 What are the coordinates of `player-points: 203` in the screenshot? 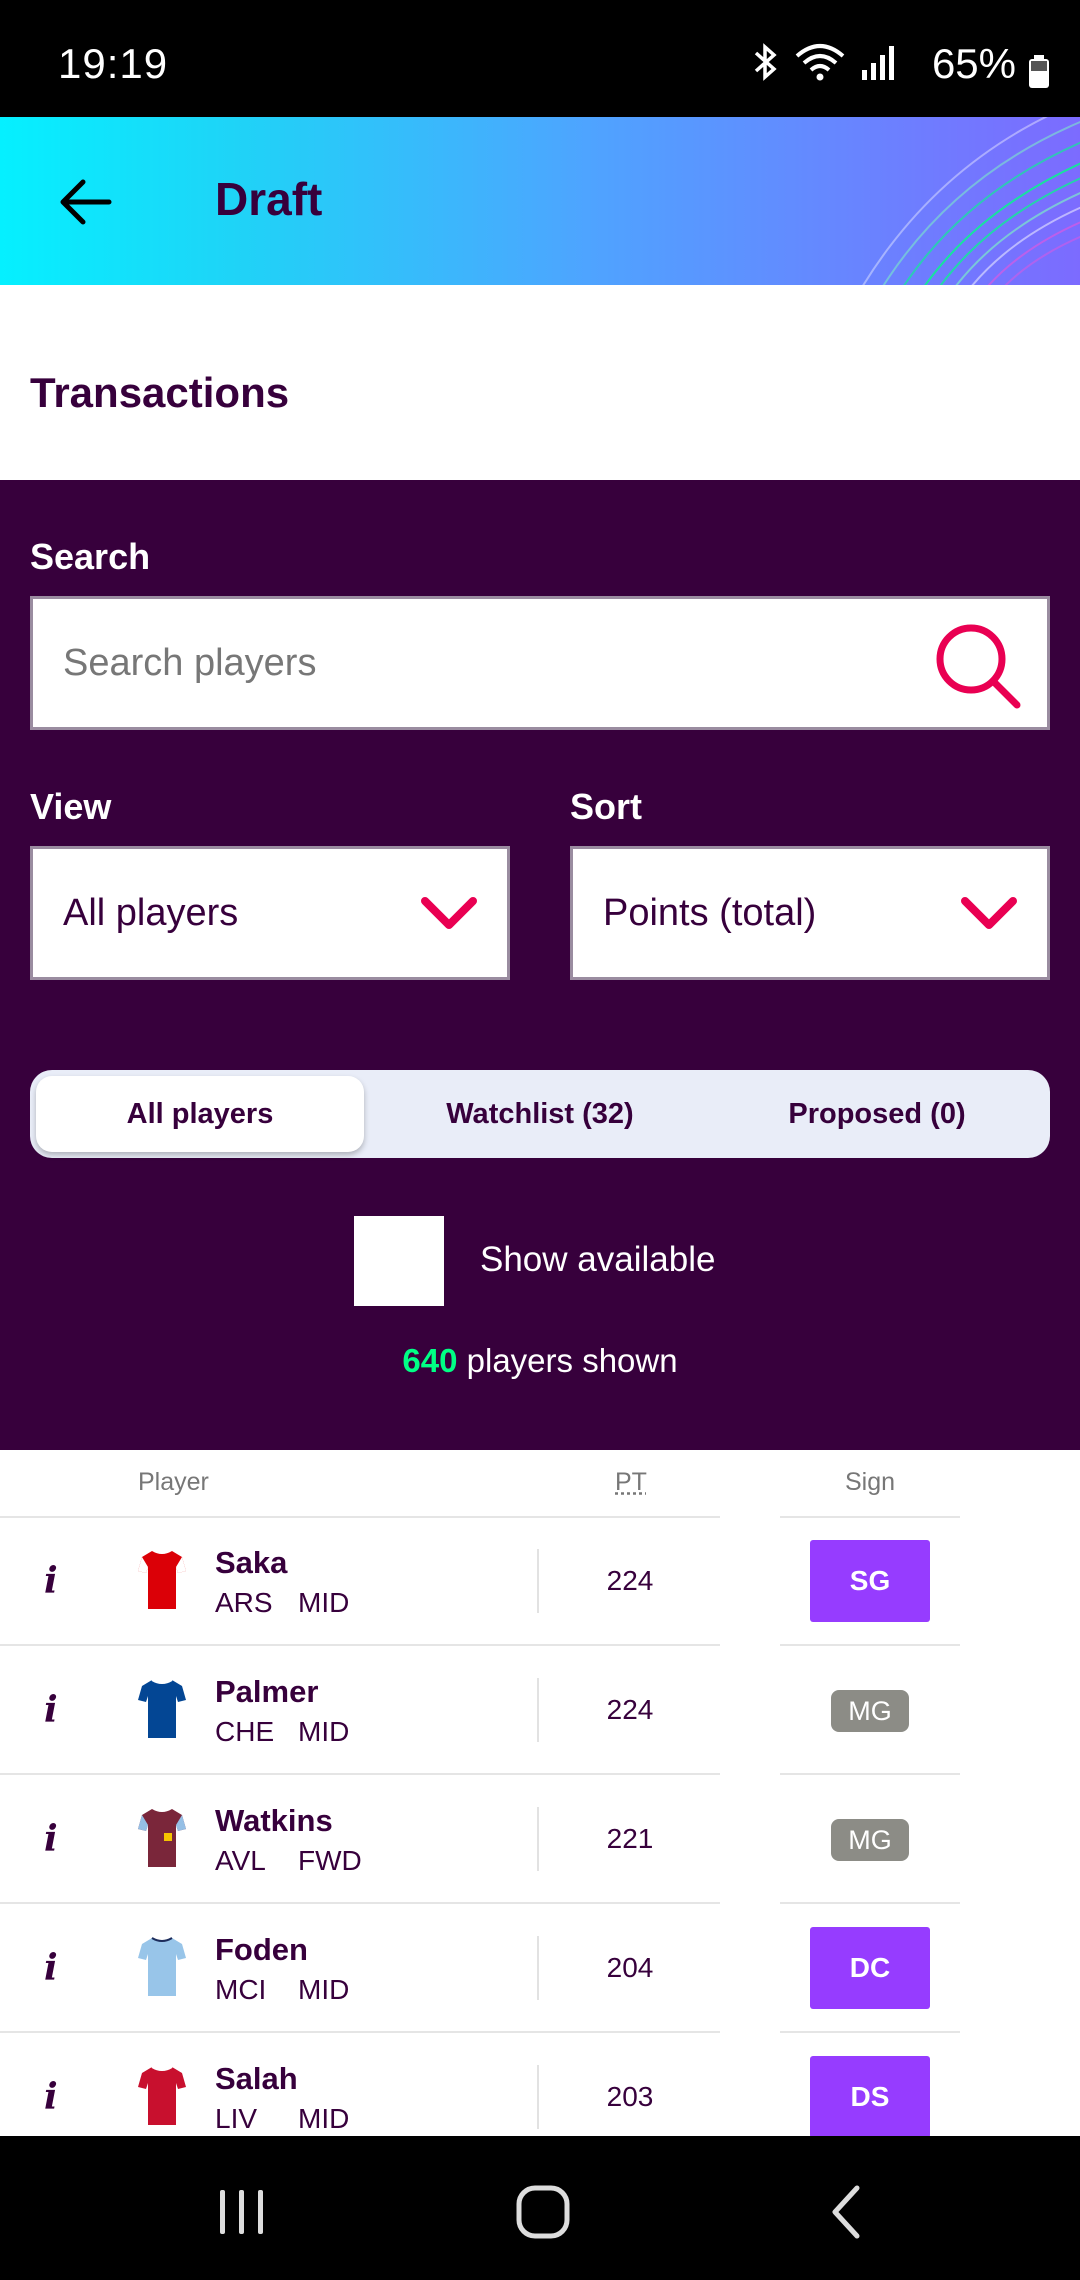 It's located at (630, 2096).